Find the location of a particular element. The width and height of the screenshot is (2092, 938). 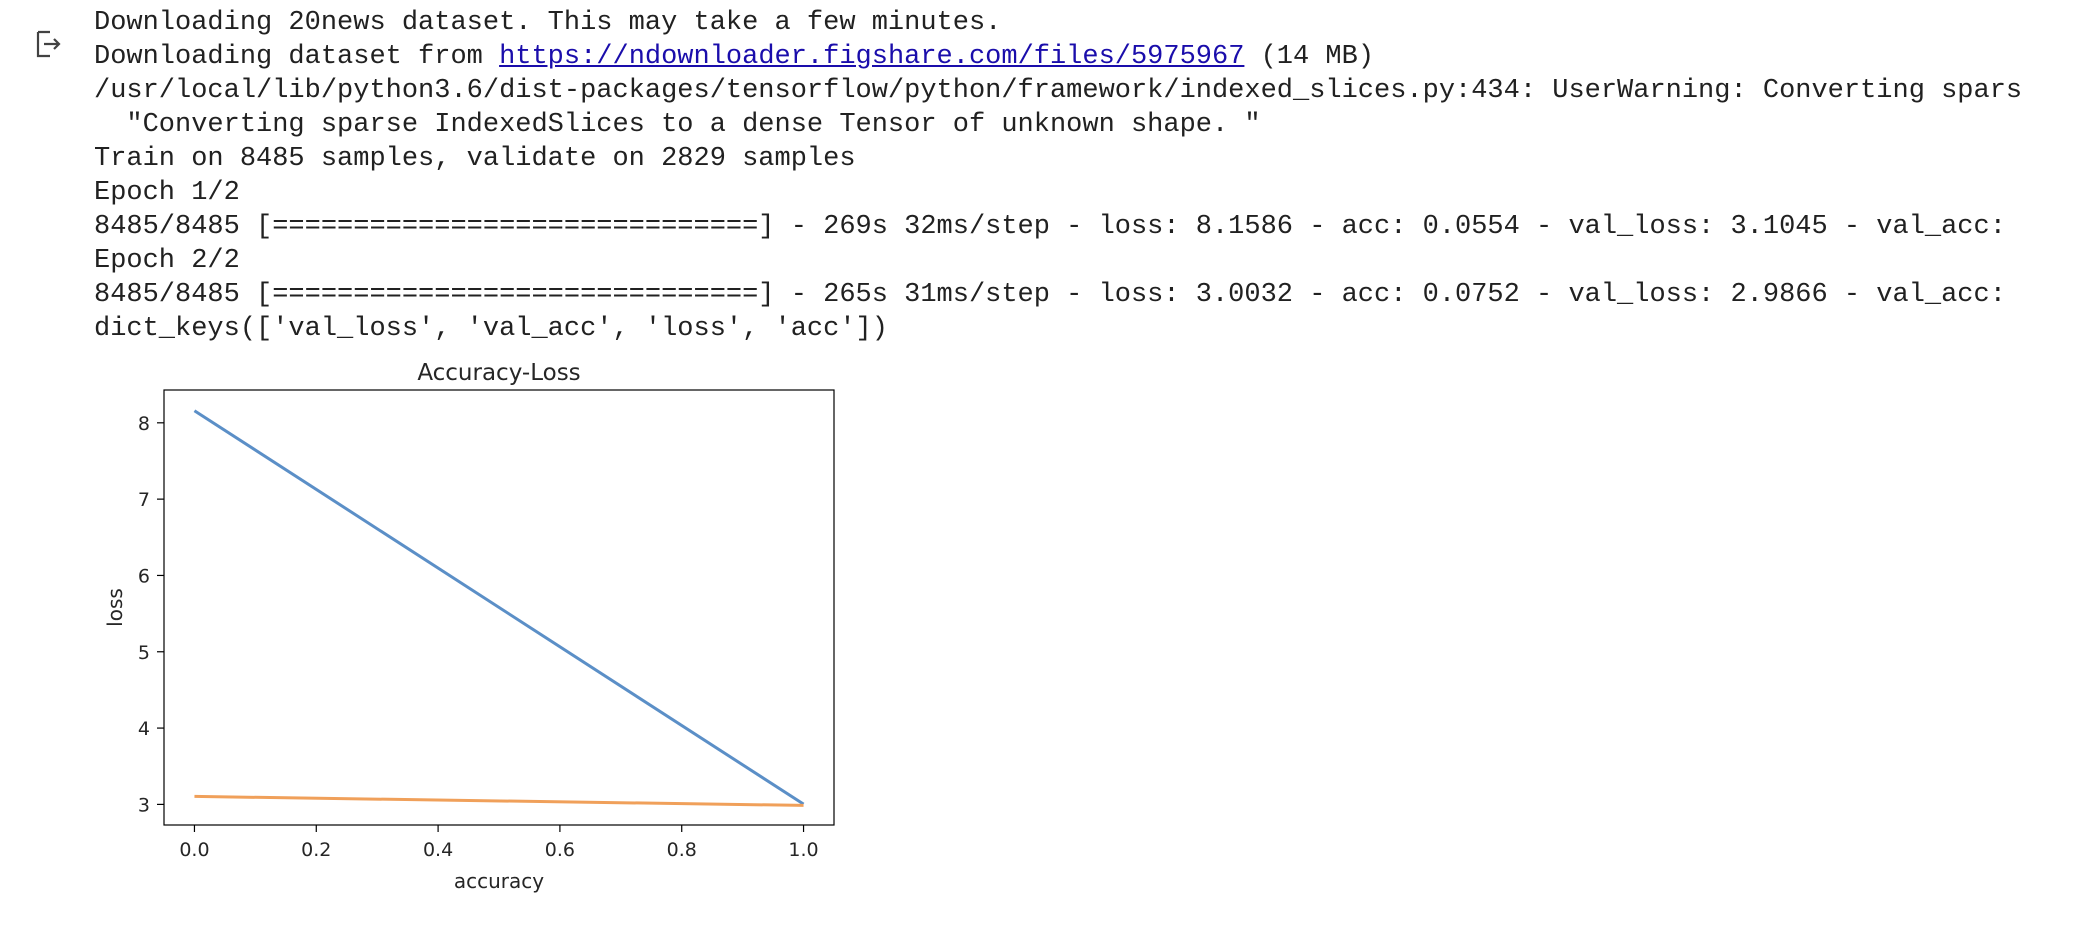

y-tick-label: 5 is located at coordinates (144, 653).